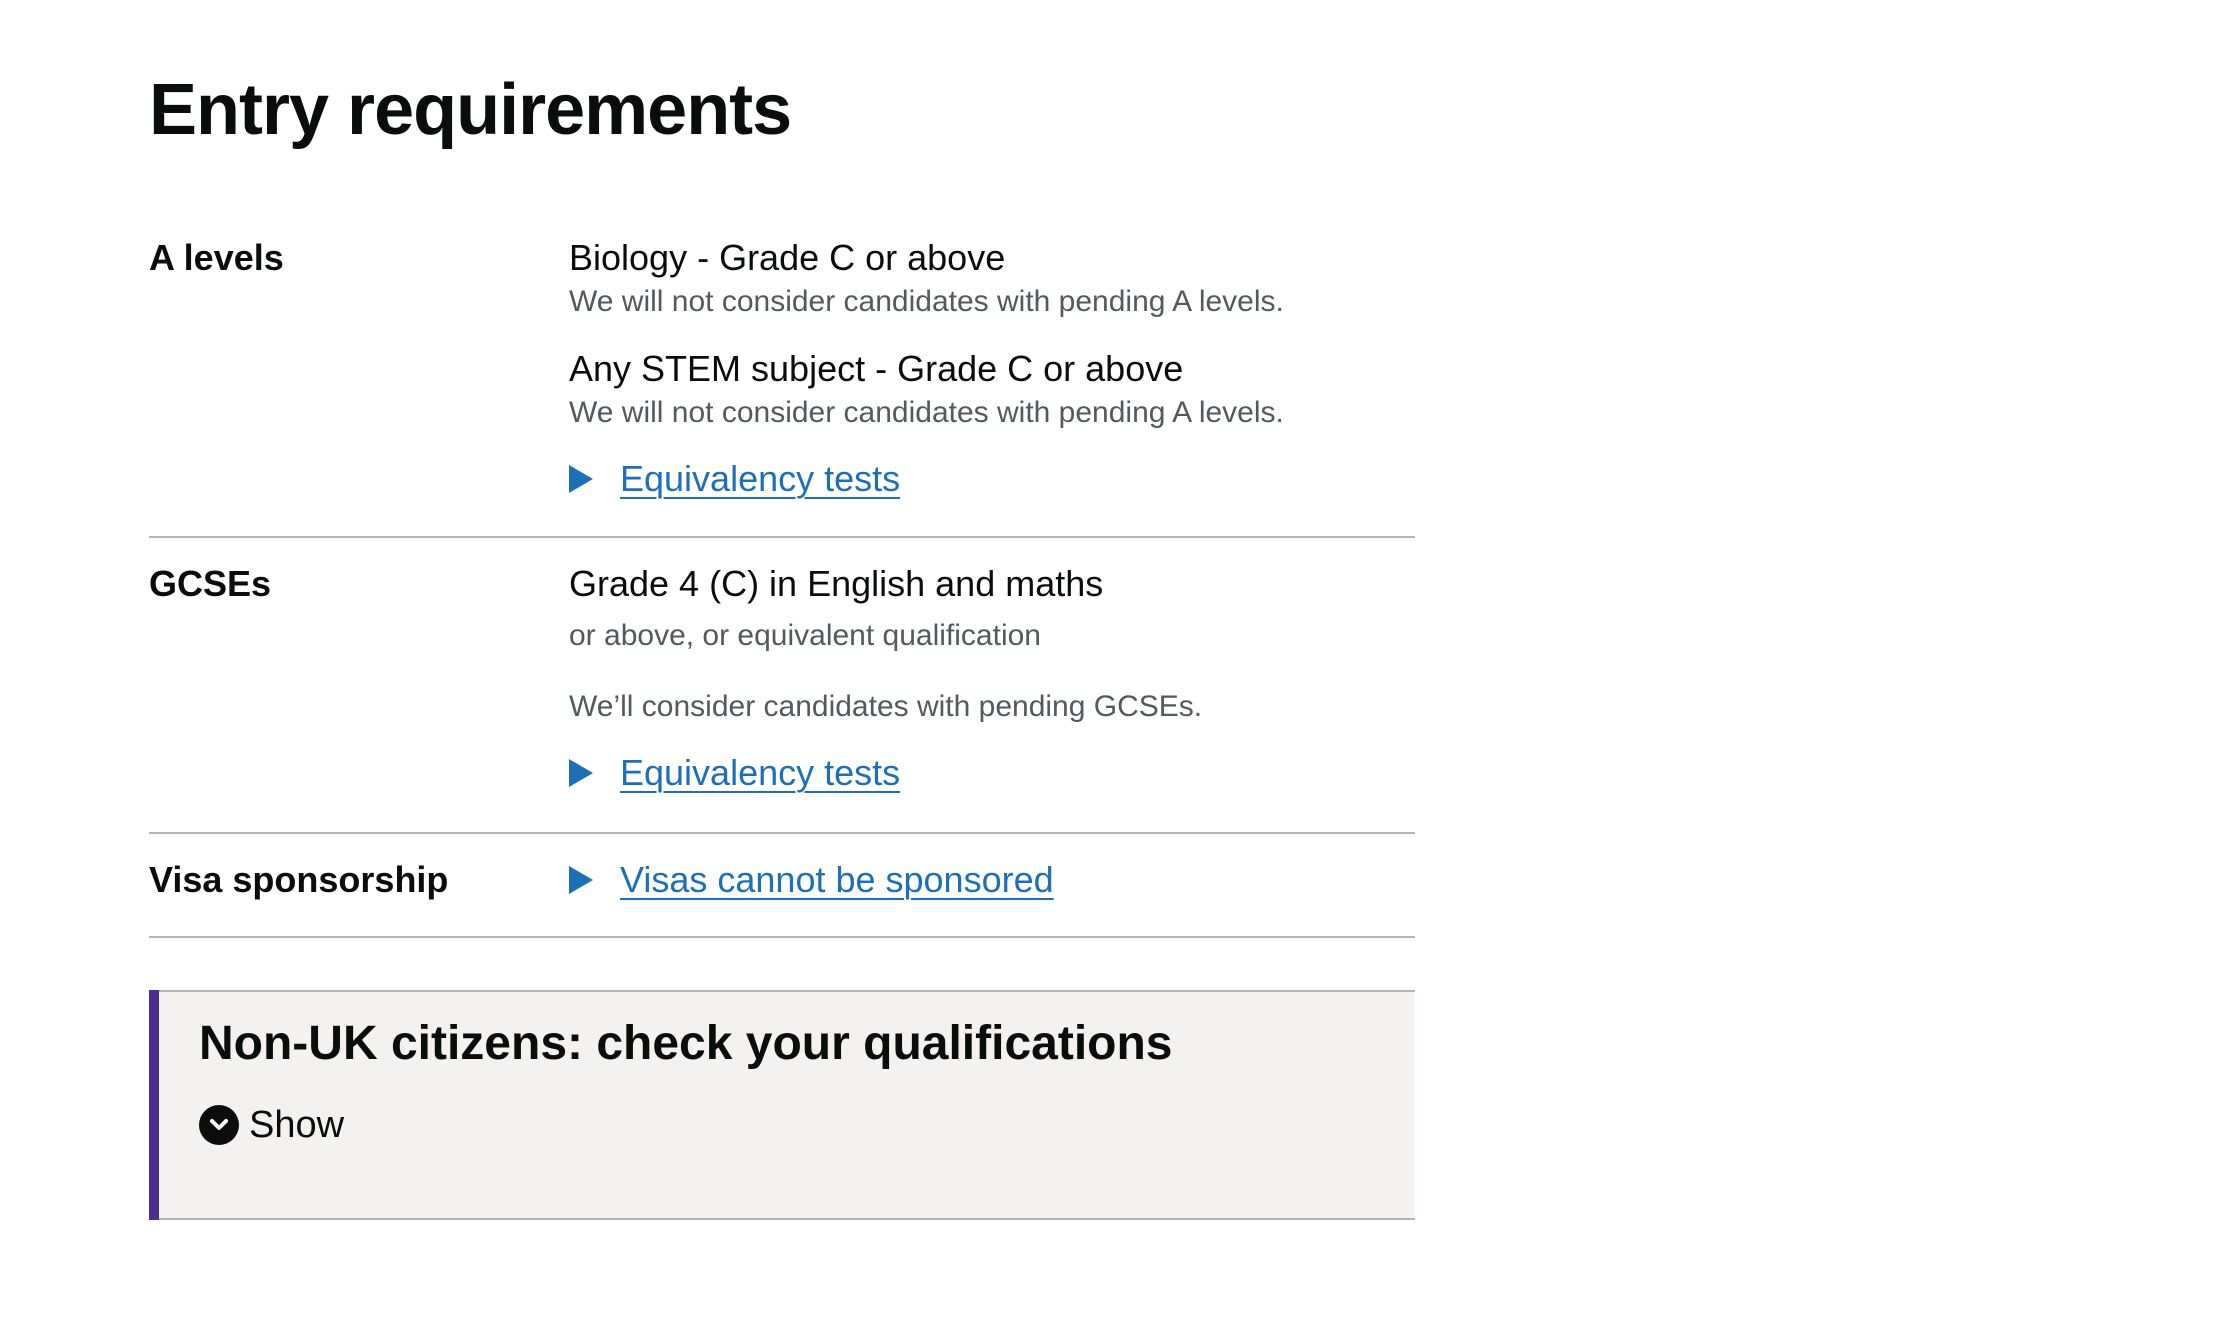 Image resolution: width=2216 pixels, height=1320 pixels. I want to click on gcse-requirement-suffix: or above, or equivalent qualification, so click(805, 635).